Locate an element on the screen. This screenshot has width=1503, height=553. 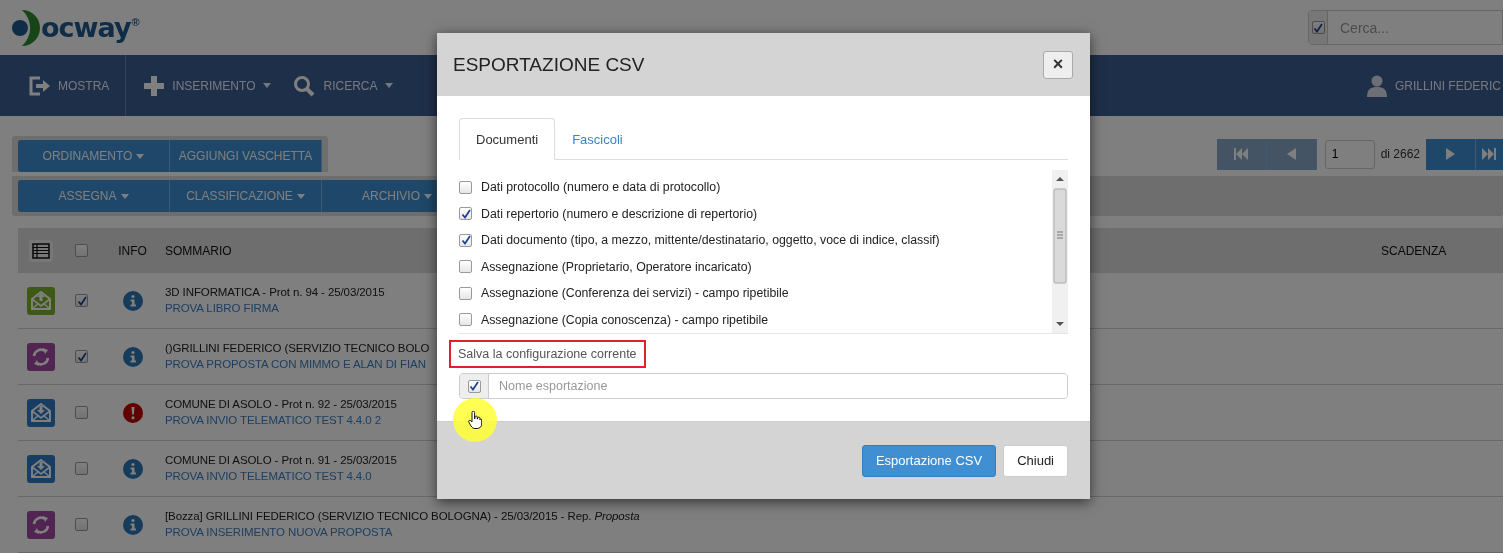
registered-mark: ® is located at coordinates (135, 21).